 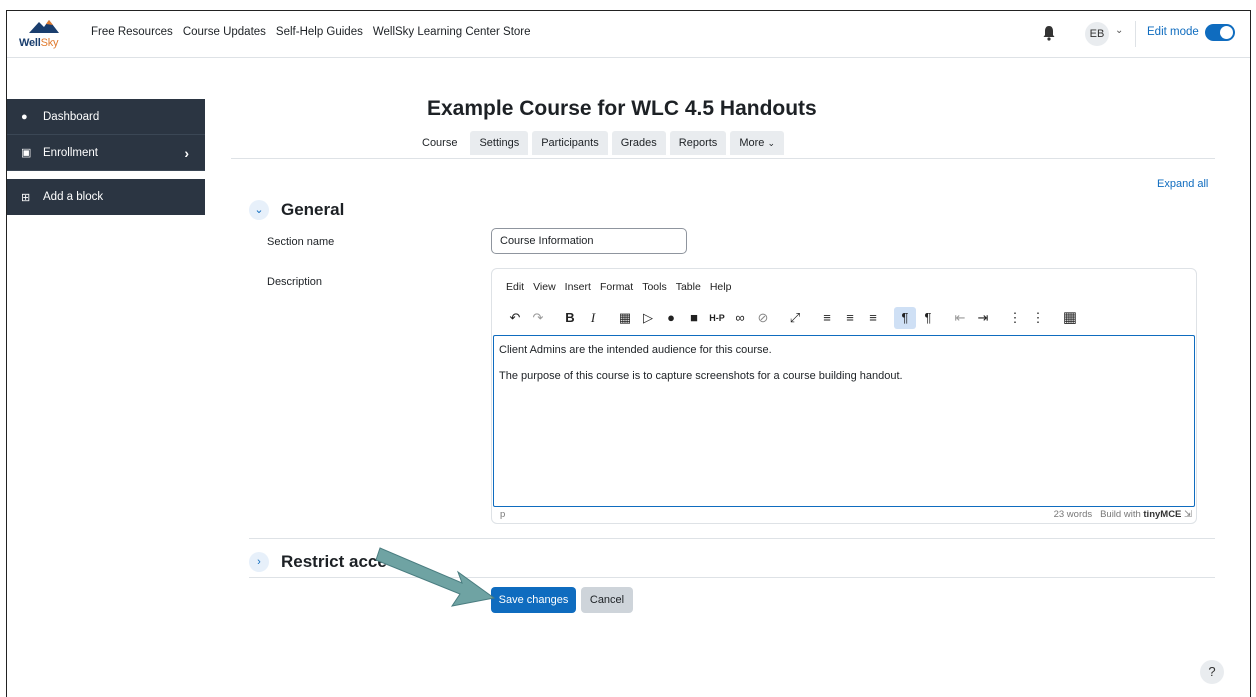 I want to click on tab-participants: Participants, so click(x=570, y=143).